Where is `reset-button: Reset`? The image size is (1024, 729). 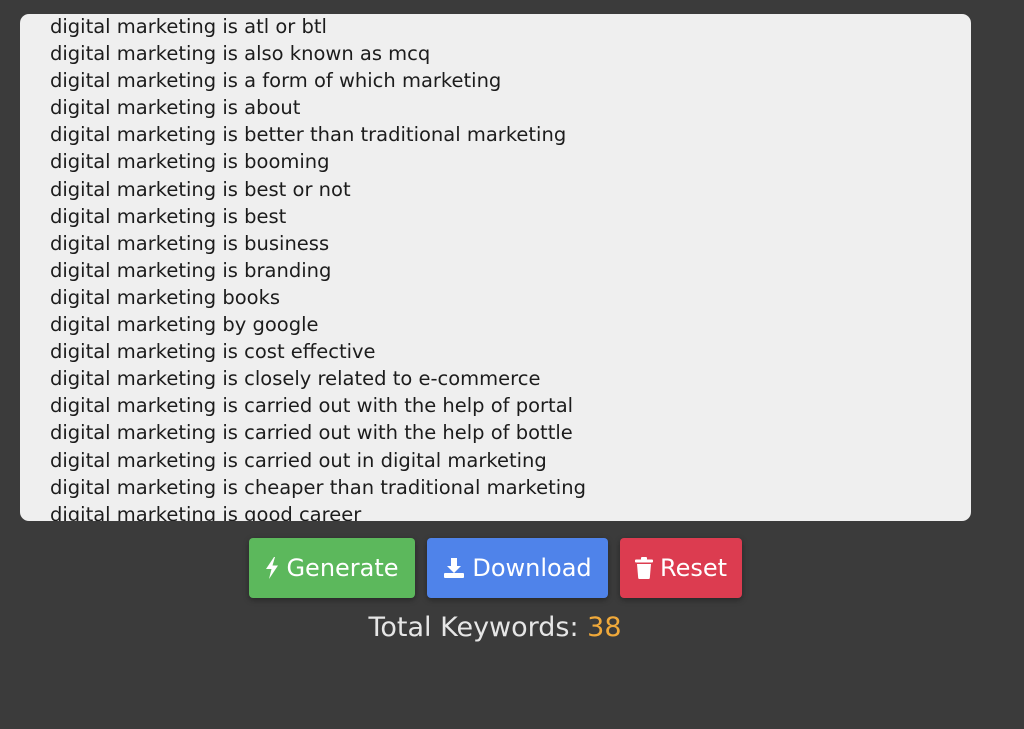
reset-button: Reset is located at coordinates (681, 568).